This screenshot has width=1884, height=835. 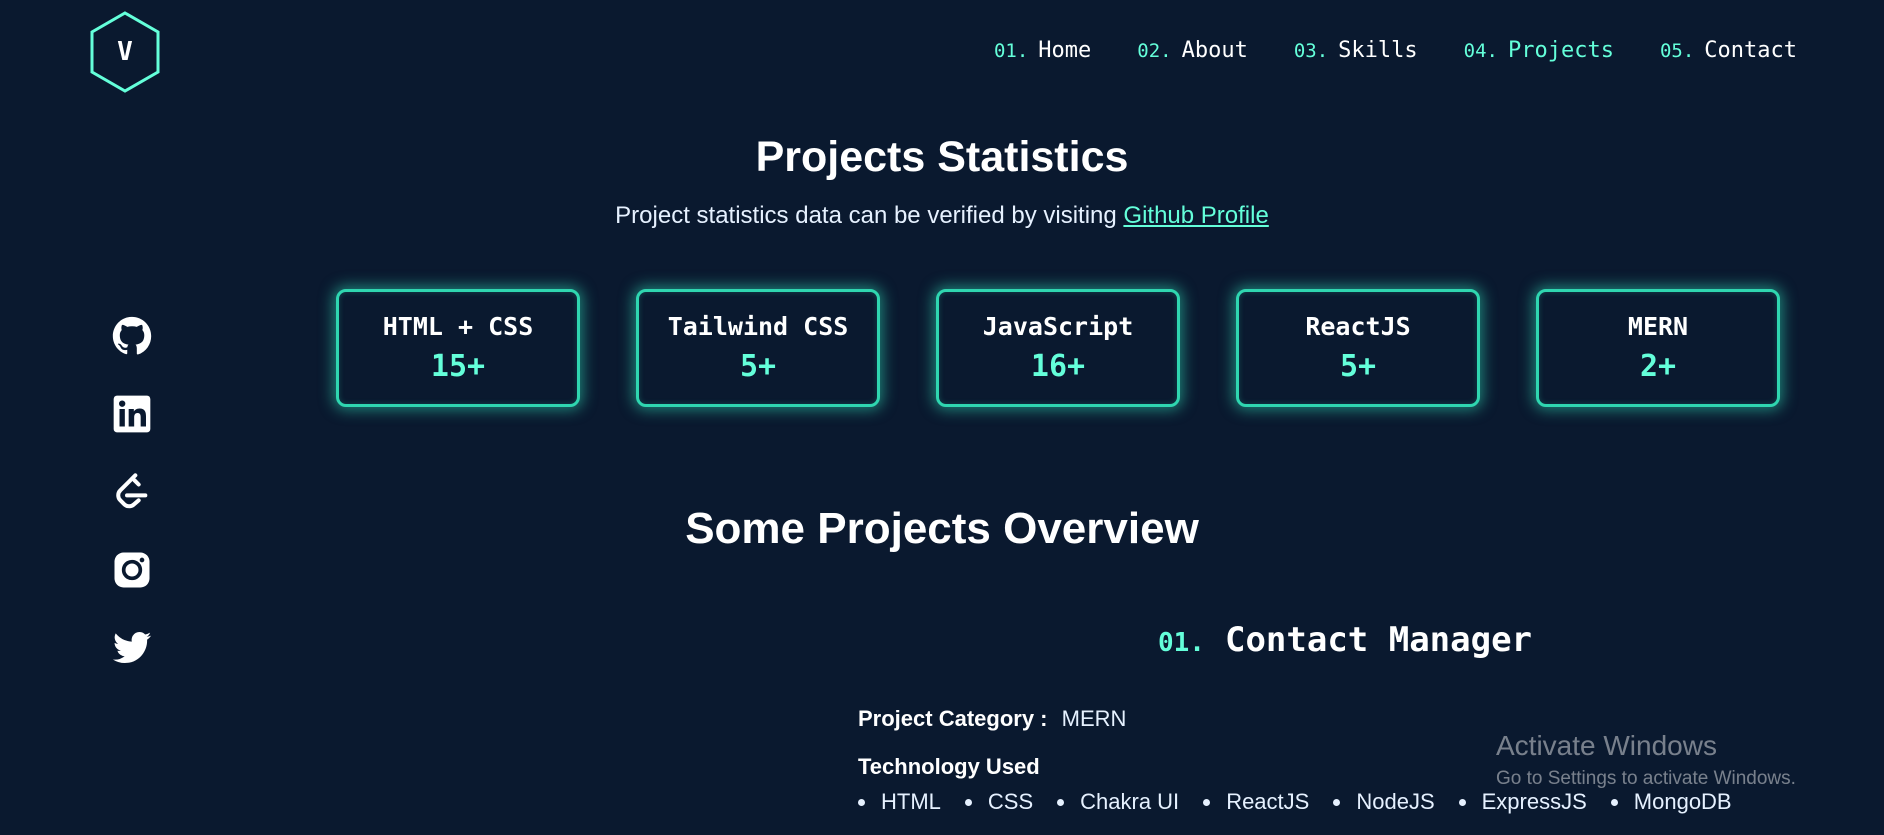 I want to click on instagram-icon, so click(x=133, y=570).